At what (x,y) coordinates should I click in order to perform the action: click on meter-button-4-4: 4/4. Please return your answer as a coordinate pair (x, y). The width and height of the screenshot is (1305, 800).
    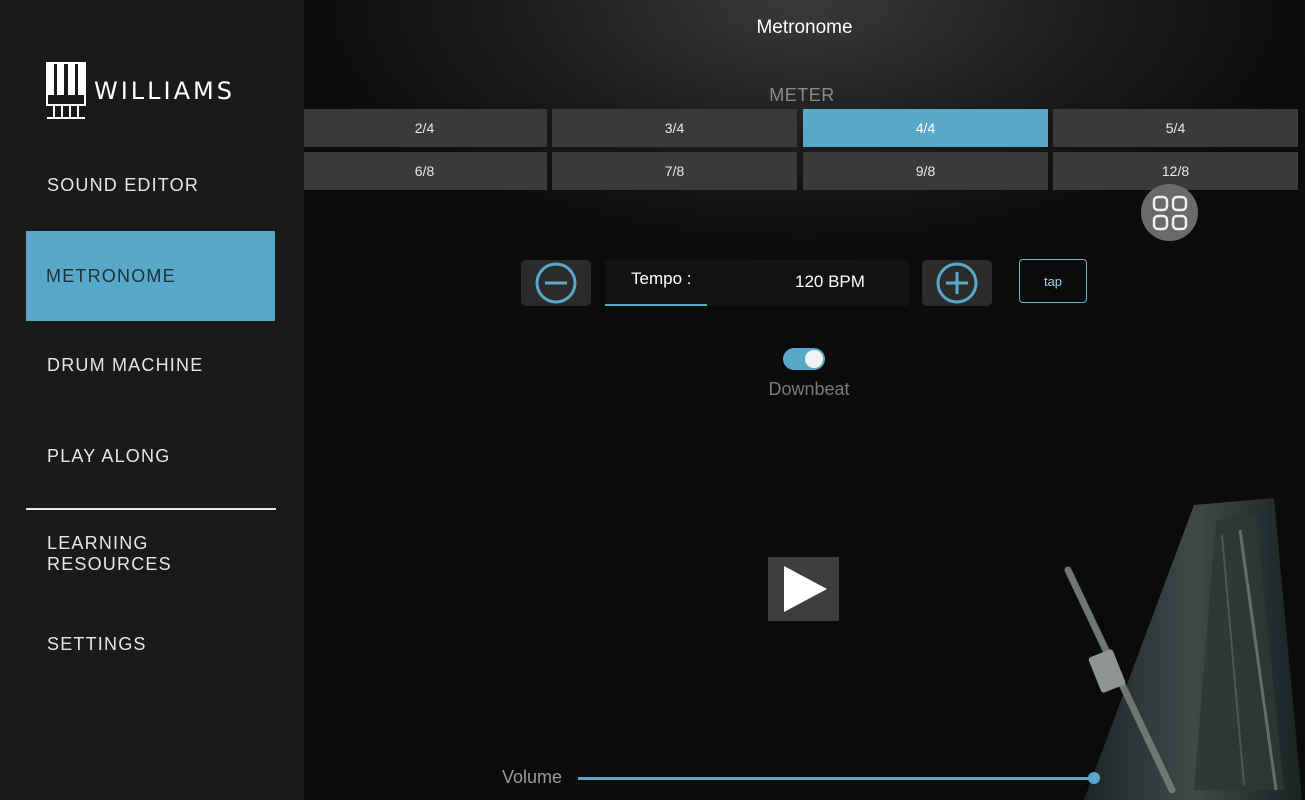
    Looking at the image, I should click on (925, 128).